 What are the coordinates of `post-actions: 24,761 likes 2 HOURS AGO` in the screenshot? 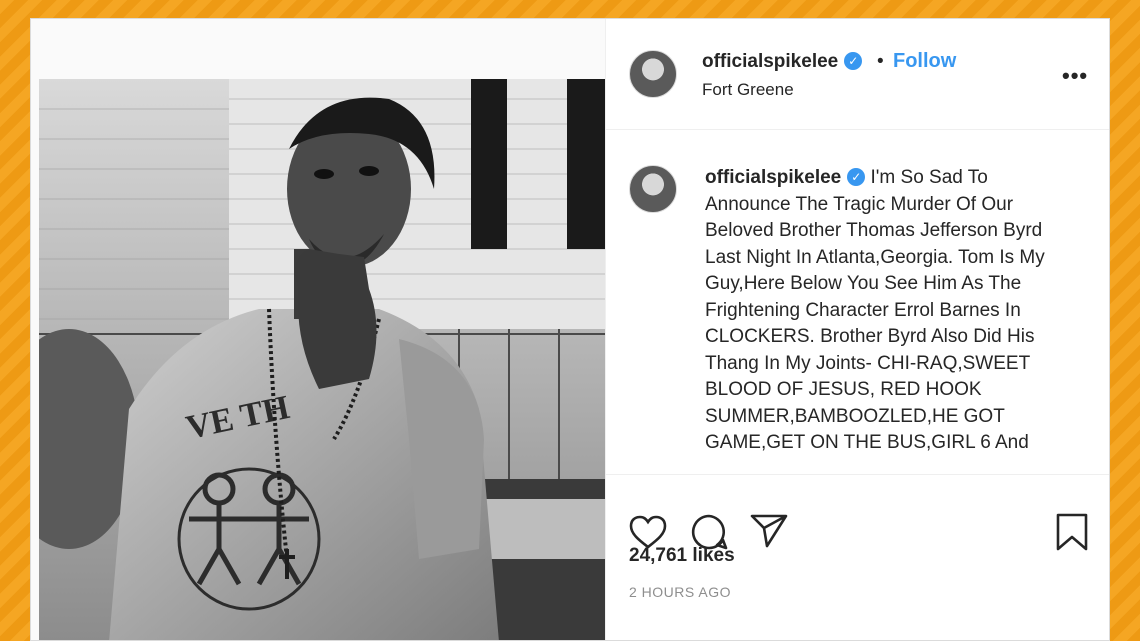 It's located at (857, 557).